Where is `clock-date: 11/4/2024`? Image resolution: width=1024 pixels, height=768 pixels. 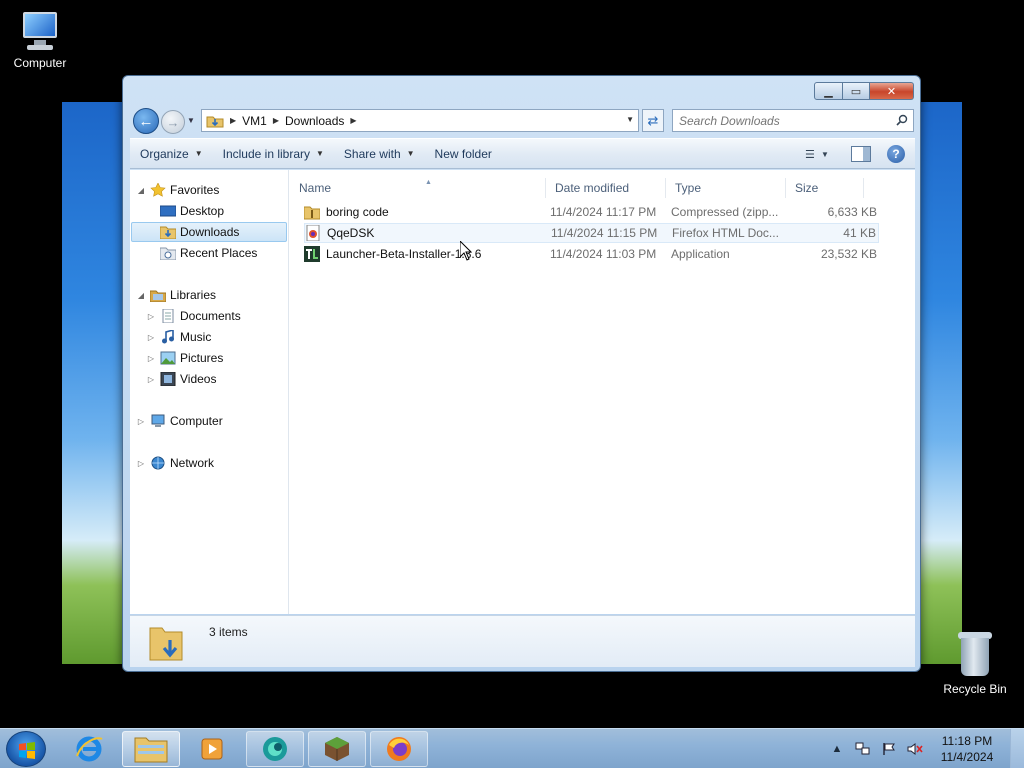
clock-date: 11/4/2024 is located at coordinates (967, 757).